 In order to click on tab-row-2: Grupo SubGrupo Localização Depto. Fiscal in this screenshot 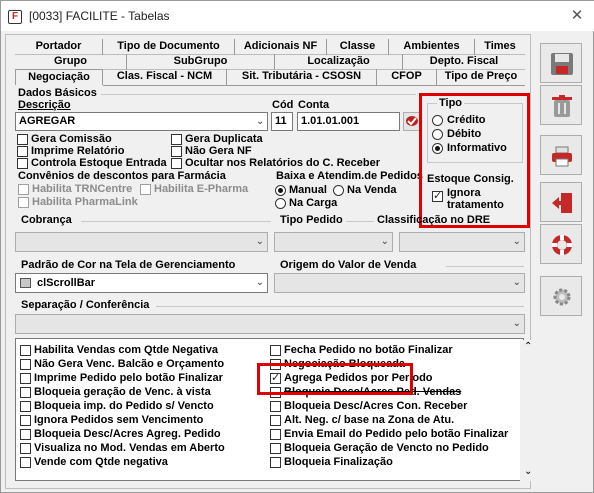, I will do `click(270, 62)`.